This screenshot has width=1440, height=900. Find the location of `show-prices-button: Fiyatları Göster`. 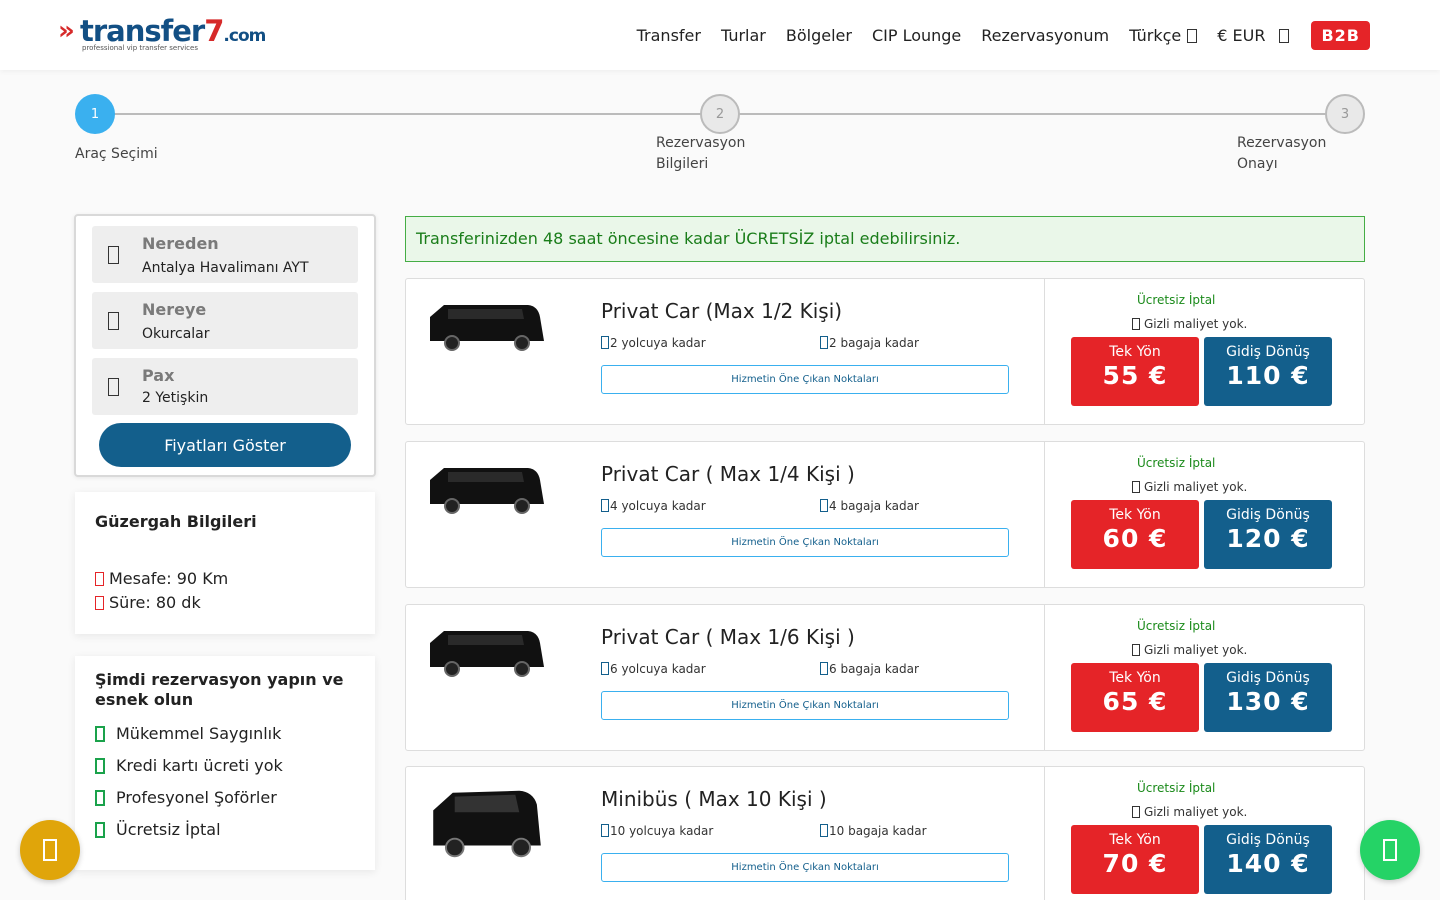

show-prices-button: Fiyatları Göster is located at coordinates (225, 445).